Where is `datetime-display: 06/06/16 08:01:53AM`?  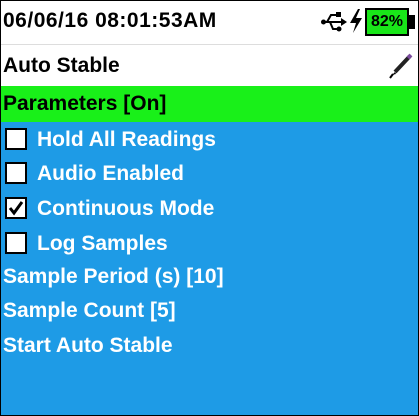 datetime-display: 06/06/16 08:01:53AM is located at coordinates (110, 20).